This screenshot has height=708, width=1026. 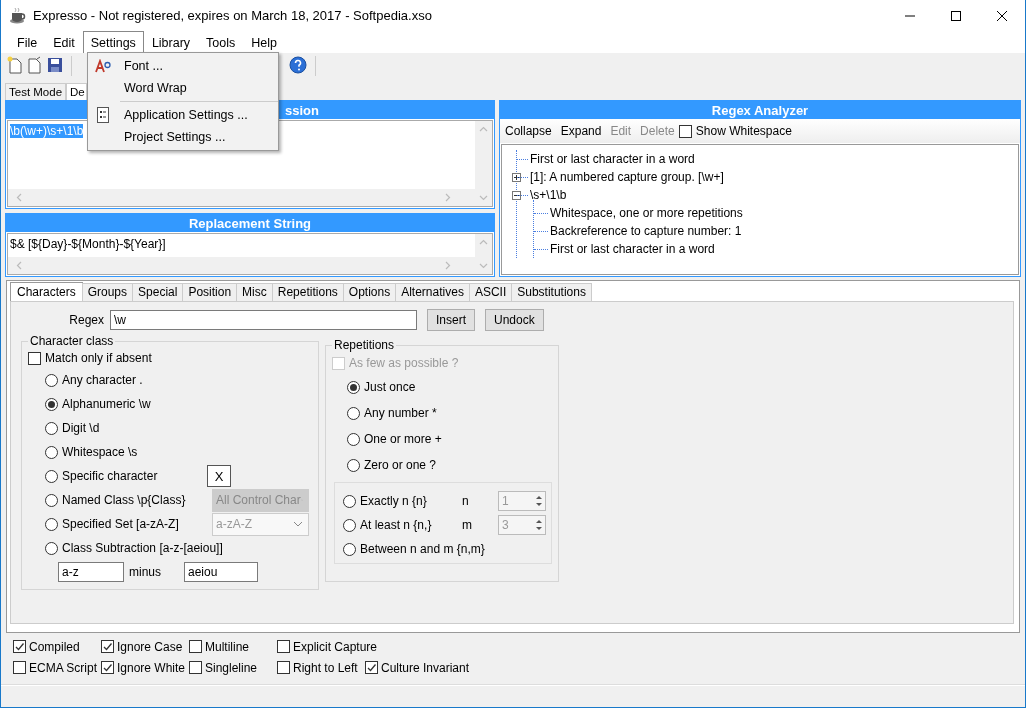 I want to click on checkbox-label: Culture Invariant, so click(x=425, y=667).